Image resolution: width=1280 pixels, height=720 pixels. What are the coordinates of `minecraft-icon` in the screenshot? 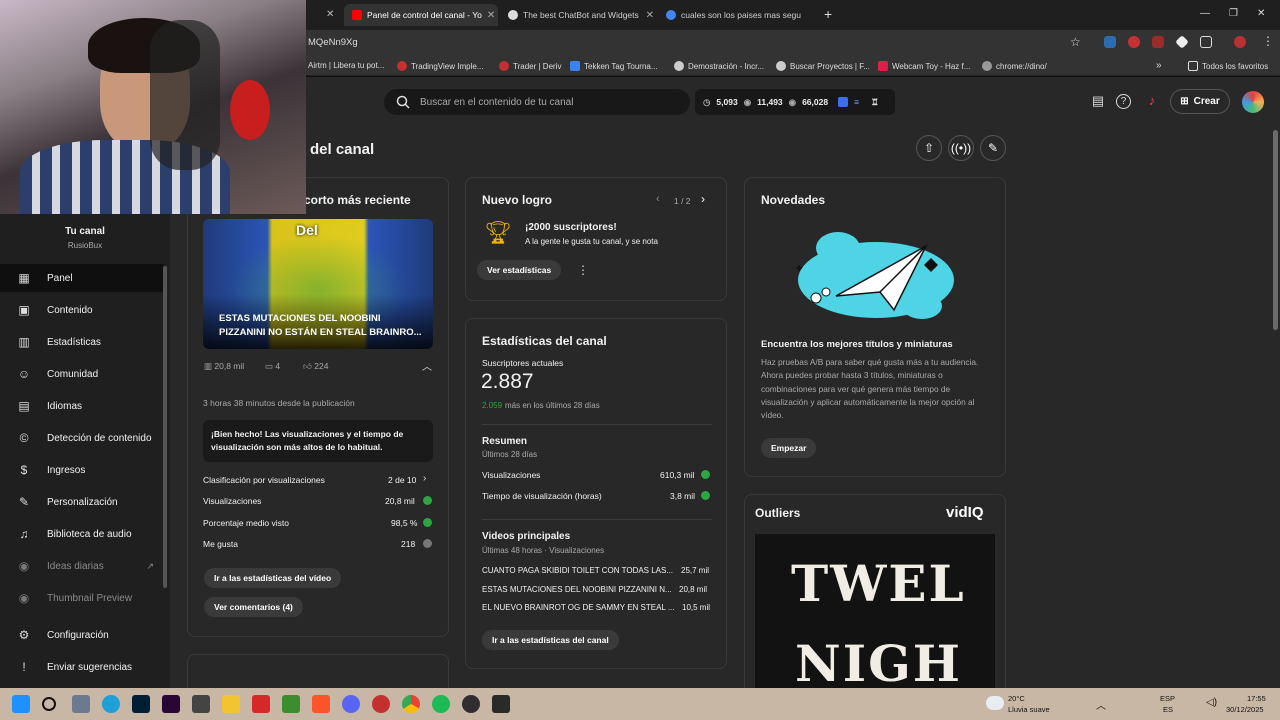 It's located at (291, 704).